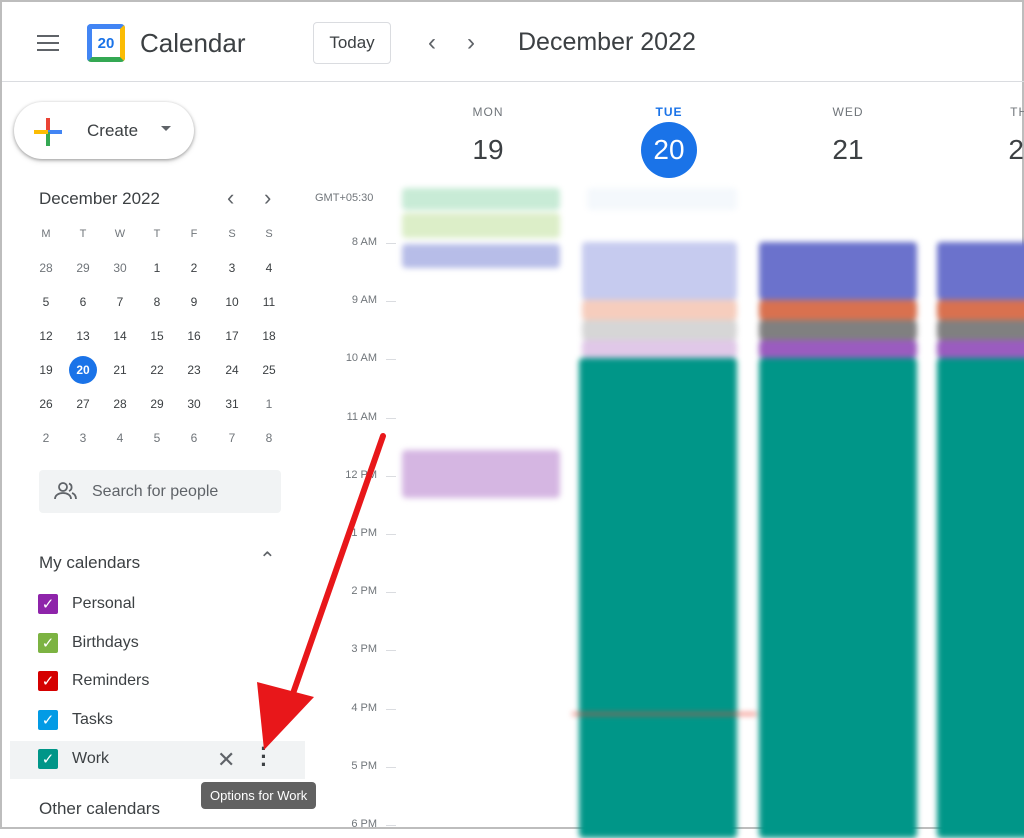 This screenshot has width=1024, height=838. What do you see at coordinates (321, 591) in the screenshot?
I see `annotation-arrow` at bounding box center [321, 591].